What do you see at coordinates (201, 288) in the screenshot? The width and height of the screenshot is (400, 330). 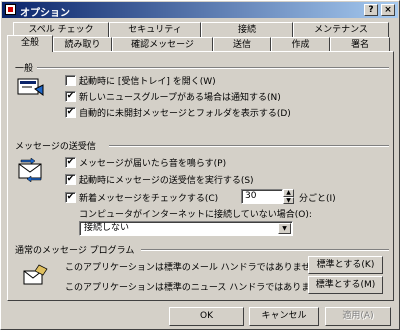 I see `news-handler-text: このアプリケーションは標準のニュース ハンドラではありません。` at bounding box center [201, 288].